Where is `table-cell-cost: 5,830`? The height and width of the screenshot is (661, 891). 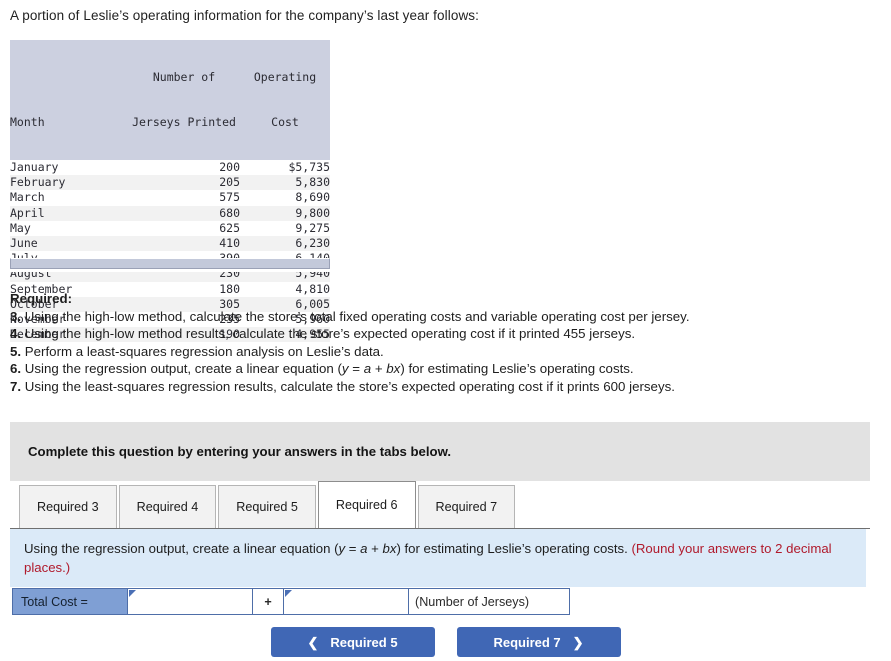
table-cell-cost: 5,830 is located at coordinates (312, 182).